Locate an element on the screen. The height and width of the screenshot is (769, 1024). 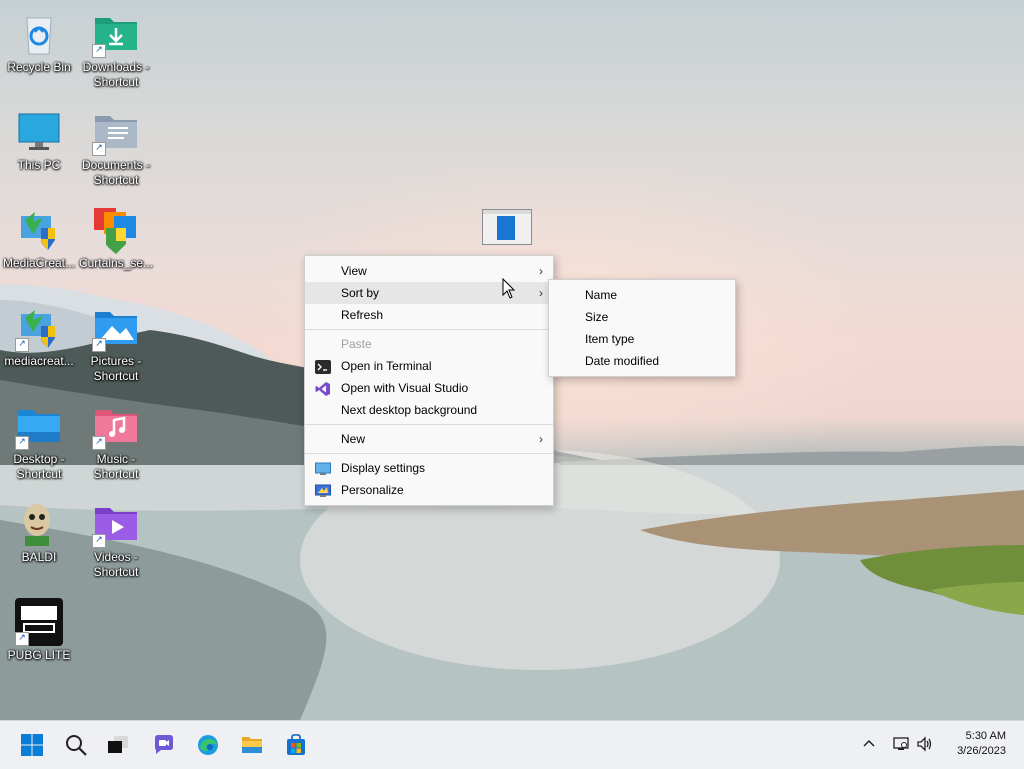
menu-item-next-desktop-background: Next desktop background is located at coordinates (429, 410).